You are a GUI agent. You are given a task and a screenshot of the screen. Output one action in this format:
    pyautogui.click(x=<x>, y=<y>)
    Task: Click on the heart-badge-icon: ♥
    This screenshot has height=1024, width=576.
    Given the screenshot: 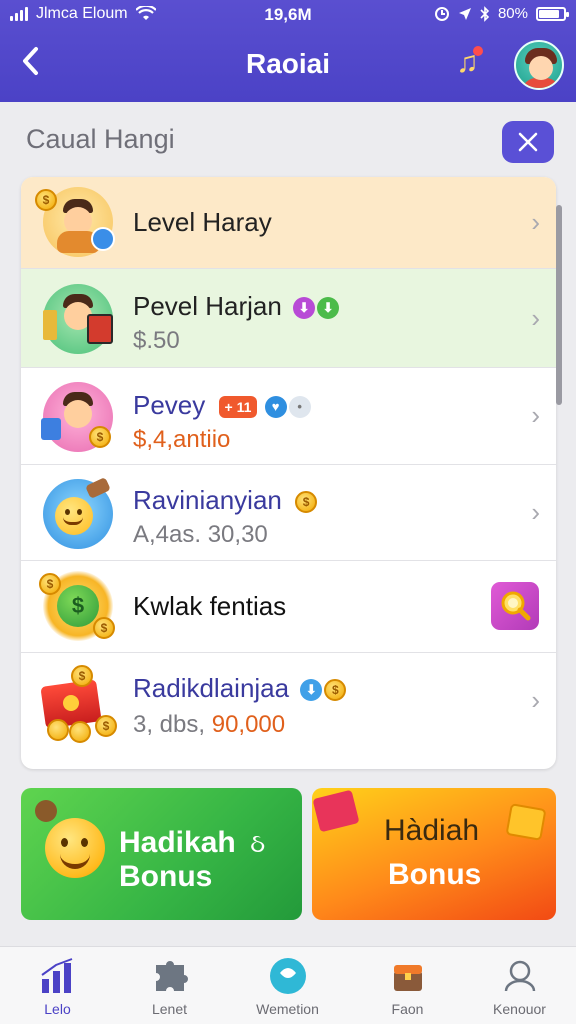 What is the action you would take?
    pyautogui.click(x=275, y=407)
    